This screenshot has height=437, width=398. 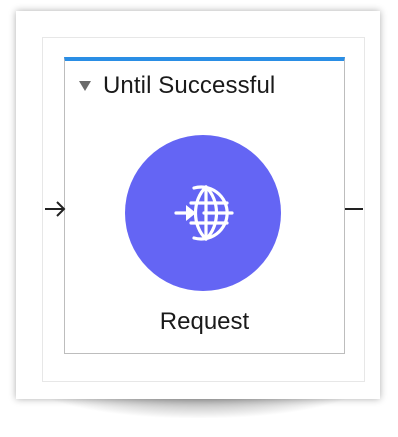 What do you see at coordinates (354, 209) in the screenshot?
I see `outgoing-connector-line` at bounding box center [354, 209].